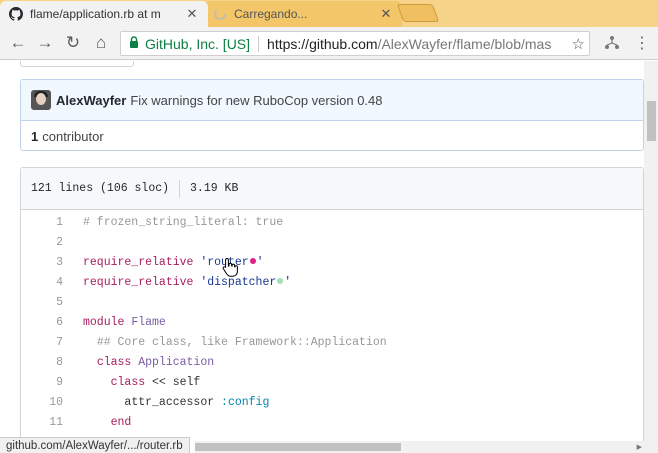  I want to click on url-host: https://github.com, so click(322, 43).